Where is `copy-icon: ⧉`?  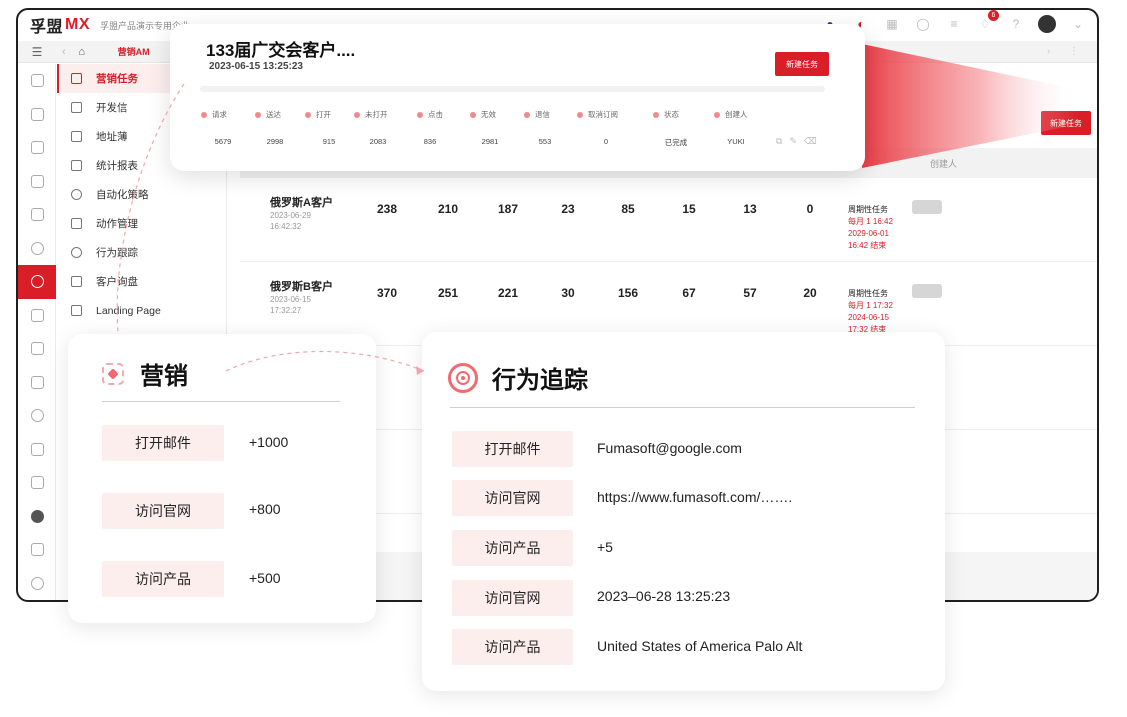 copy-icon: ⧉ is located at coordinates (779, 141).